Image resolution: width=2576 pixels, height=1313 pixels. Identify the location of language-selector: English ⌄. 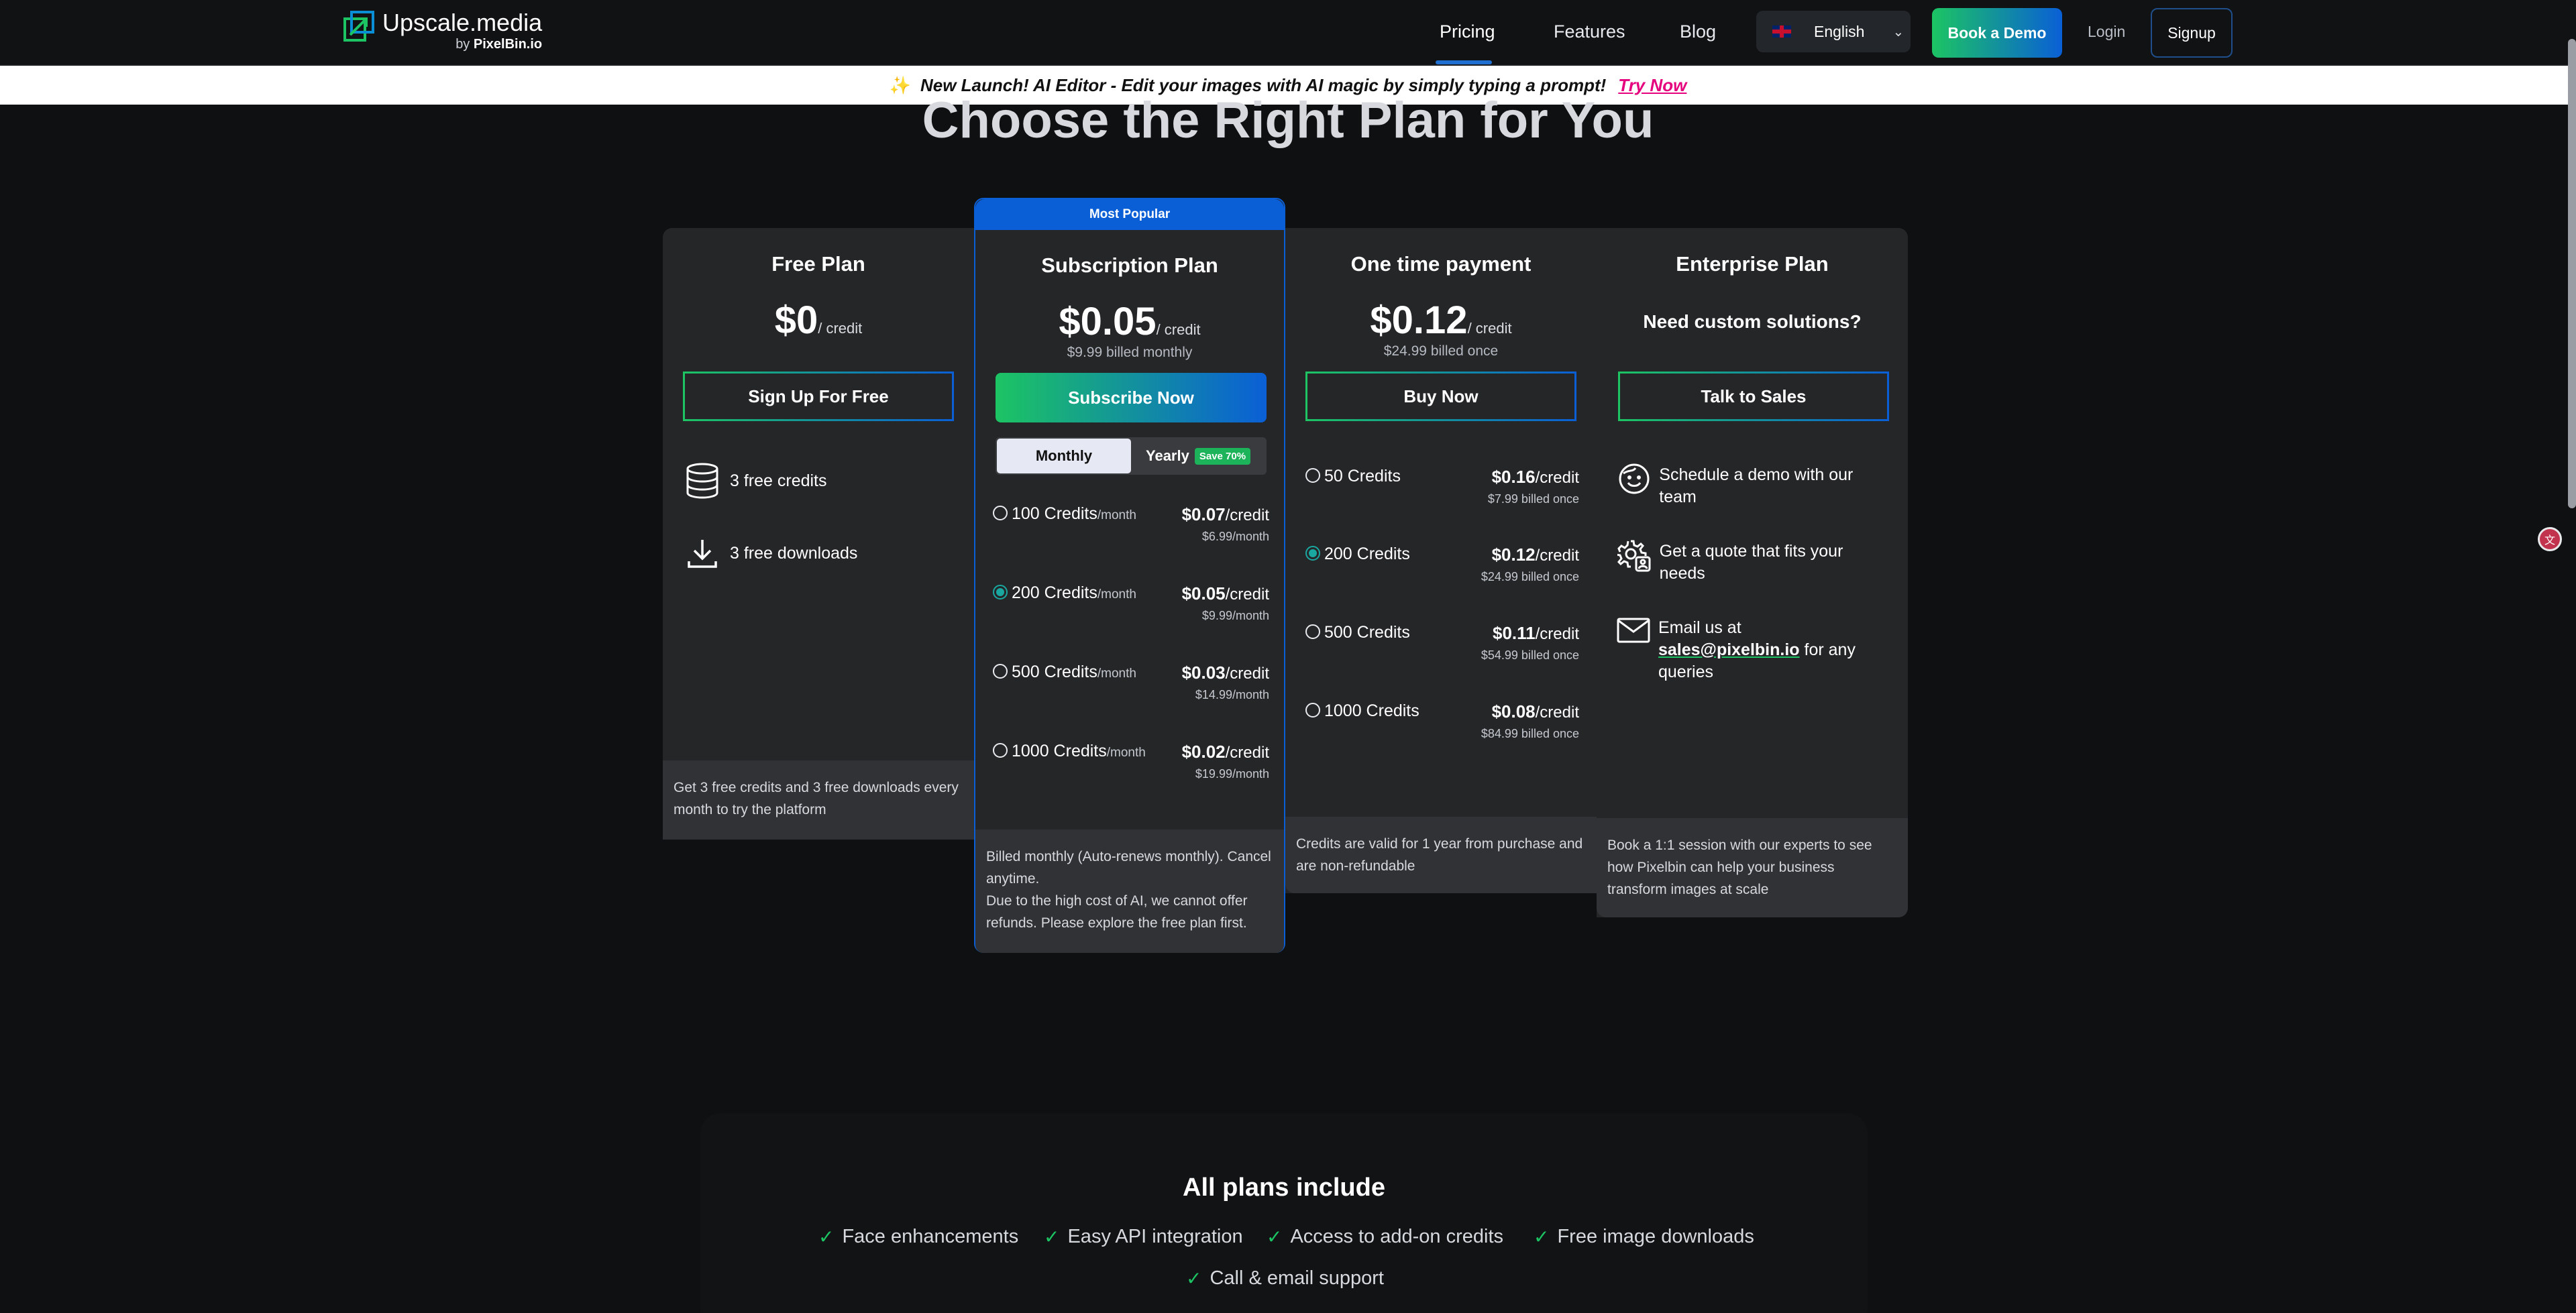
(1833, 31).